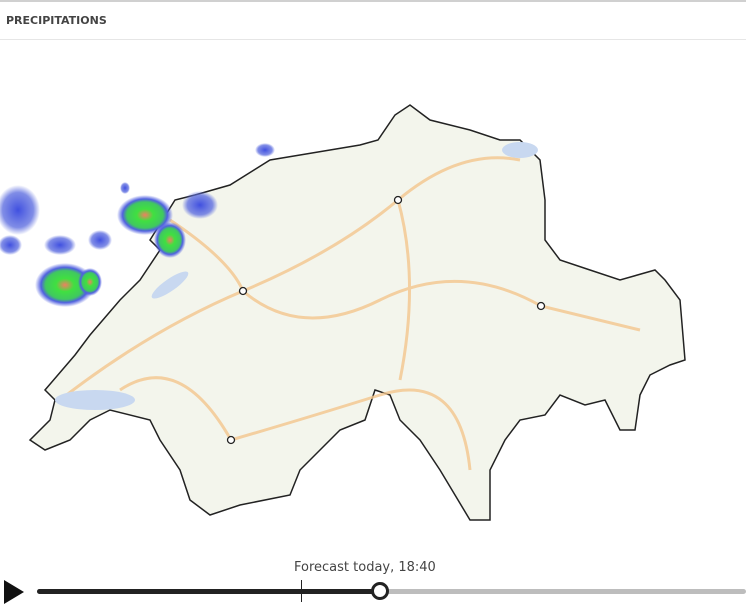  Describe the element at coordinates (380, 591) in the screenshot. I see `timeline-thumb` at that location.